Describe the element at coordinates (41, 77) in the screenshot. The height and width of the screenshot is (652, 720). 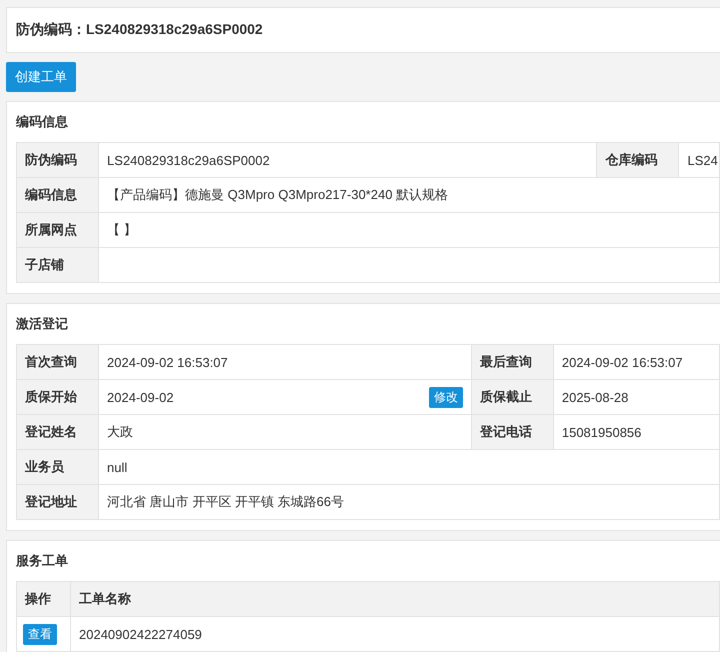
I see `create-work-order-button: 创建工单` at that location.